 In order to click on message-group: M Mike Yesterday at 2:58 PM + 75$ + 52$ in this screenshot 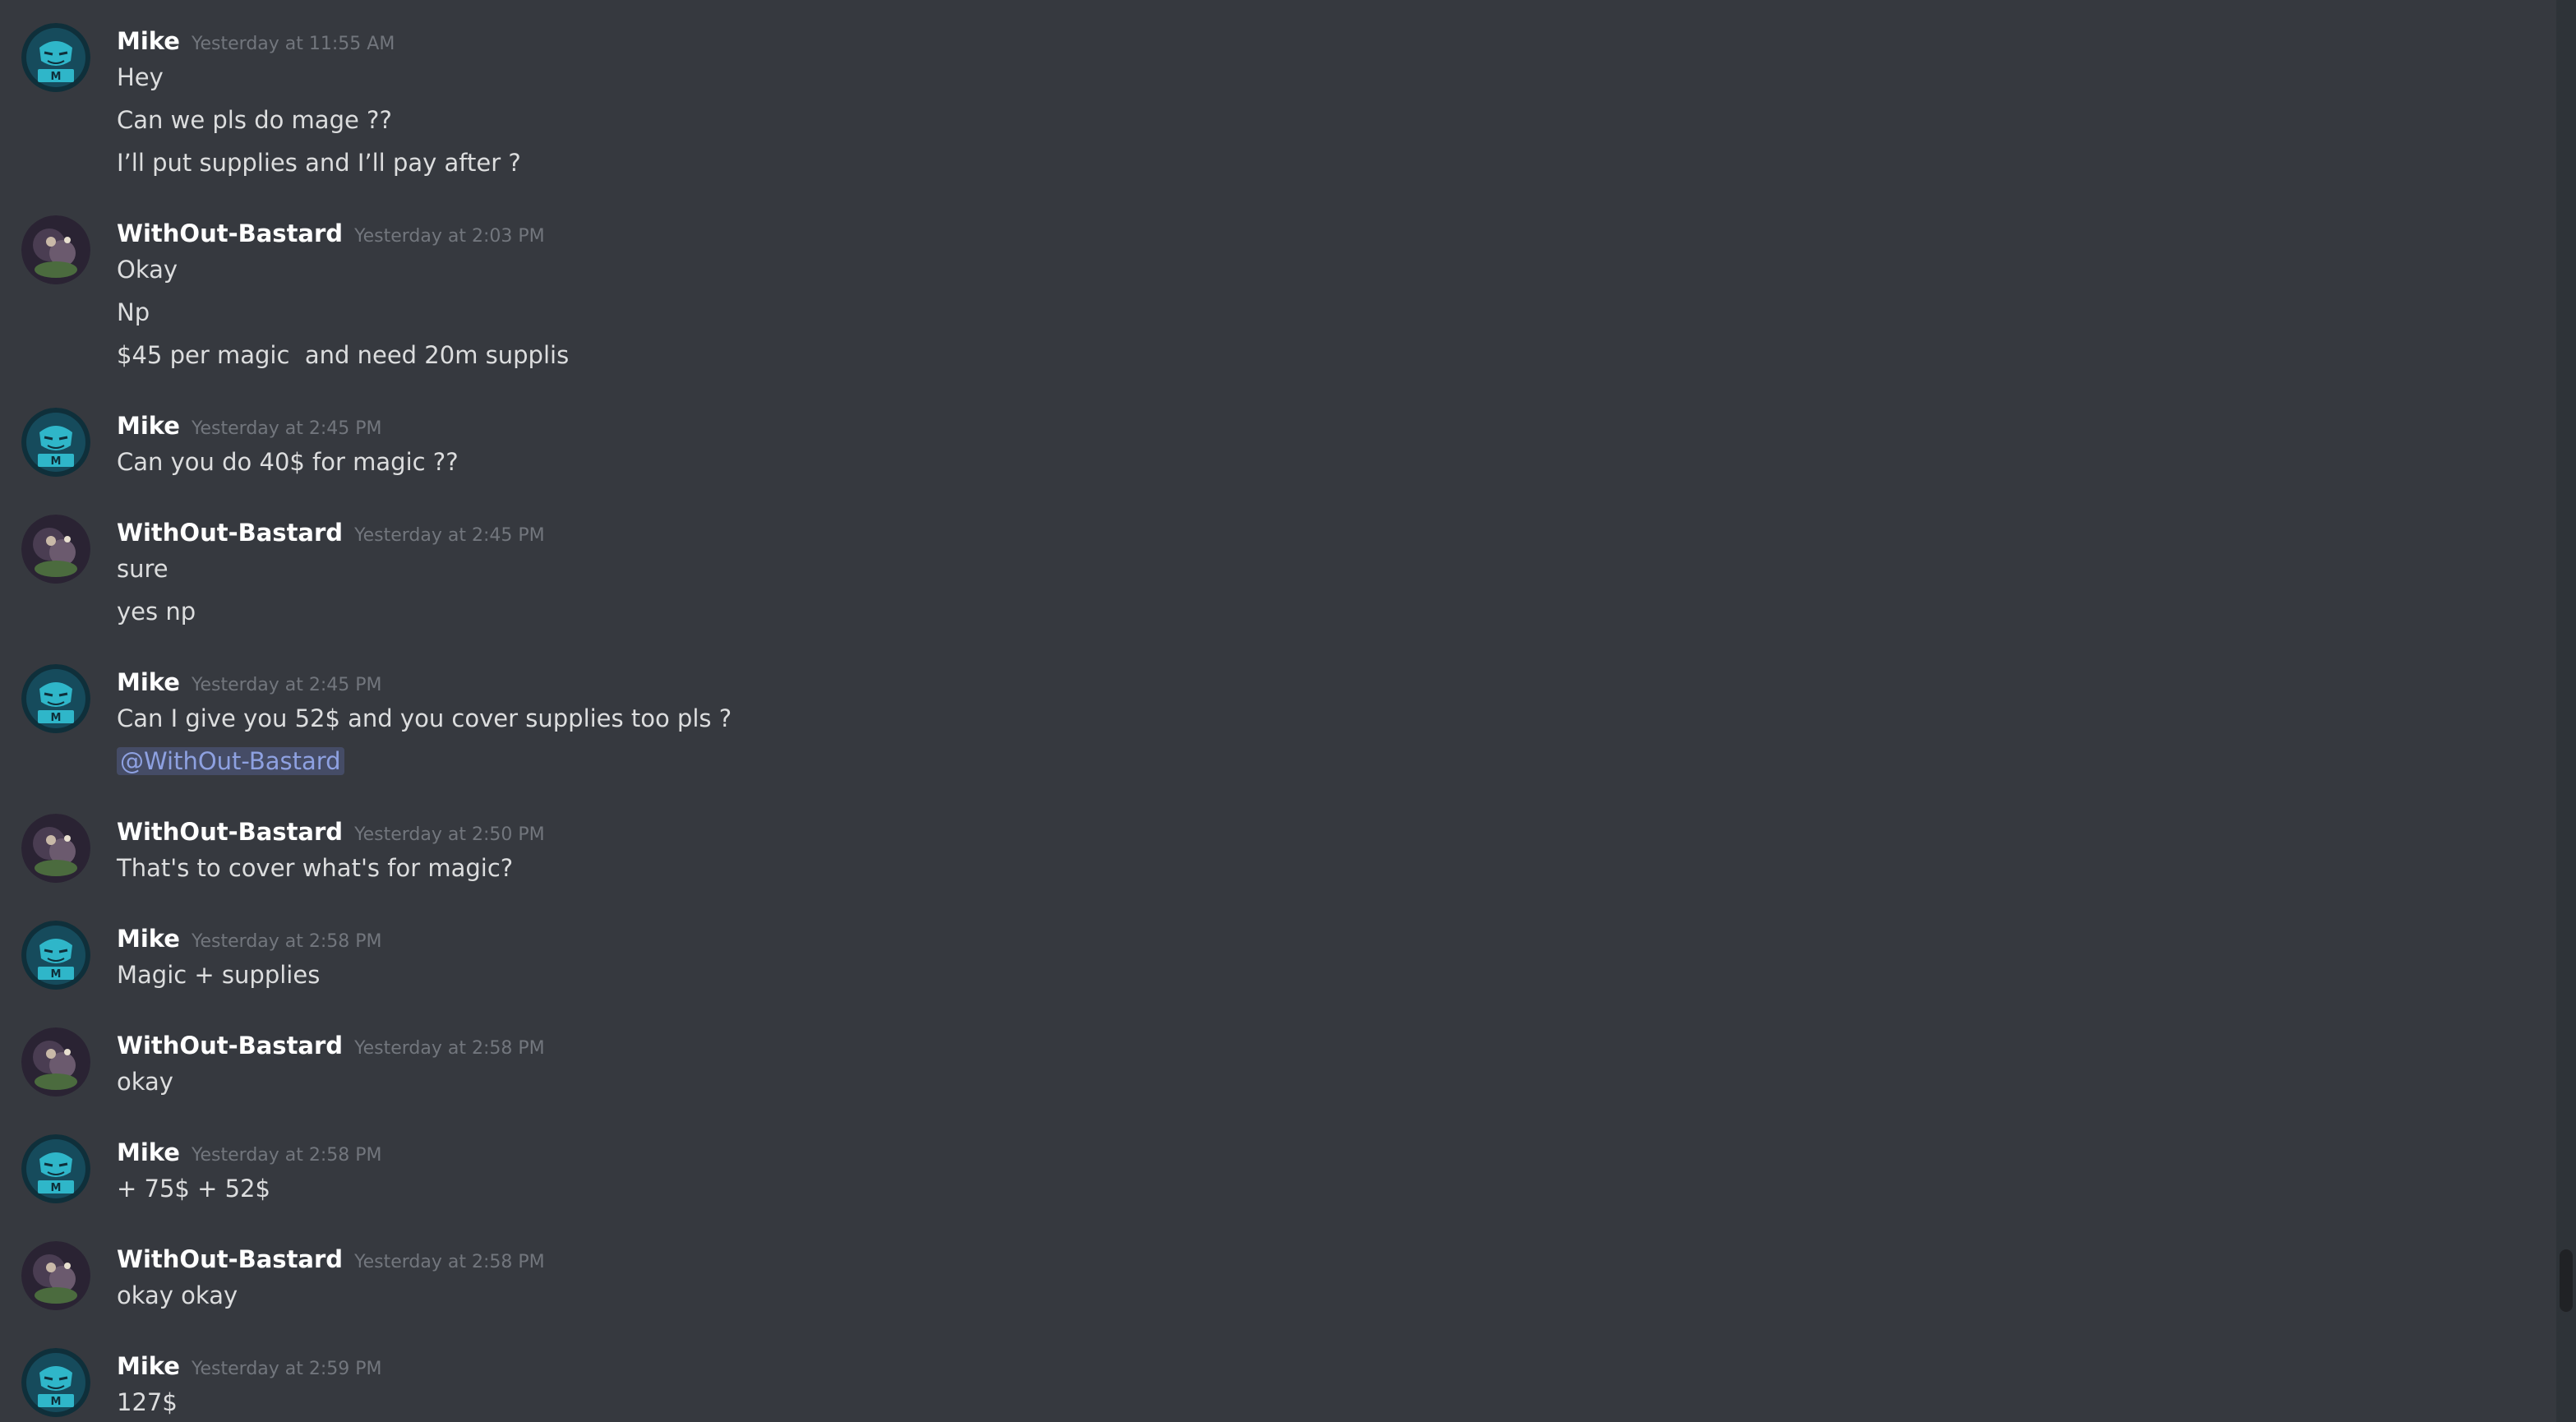, I will do `click(1274, 1173)`.